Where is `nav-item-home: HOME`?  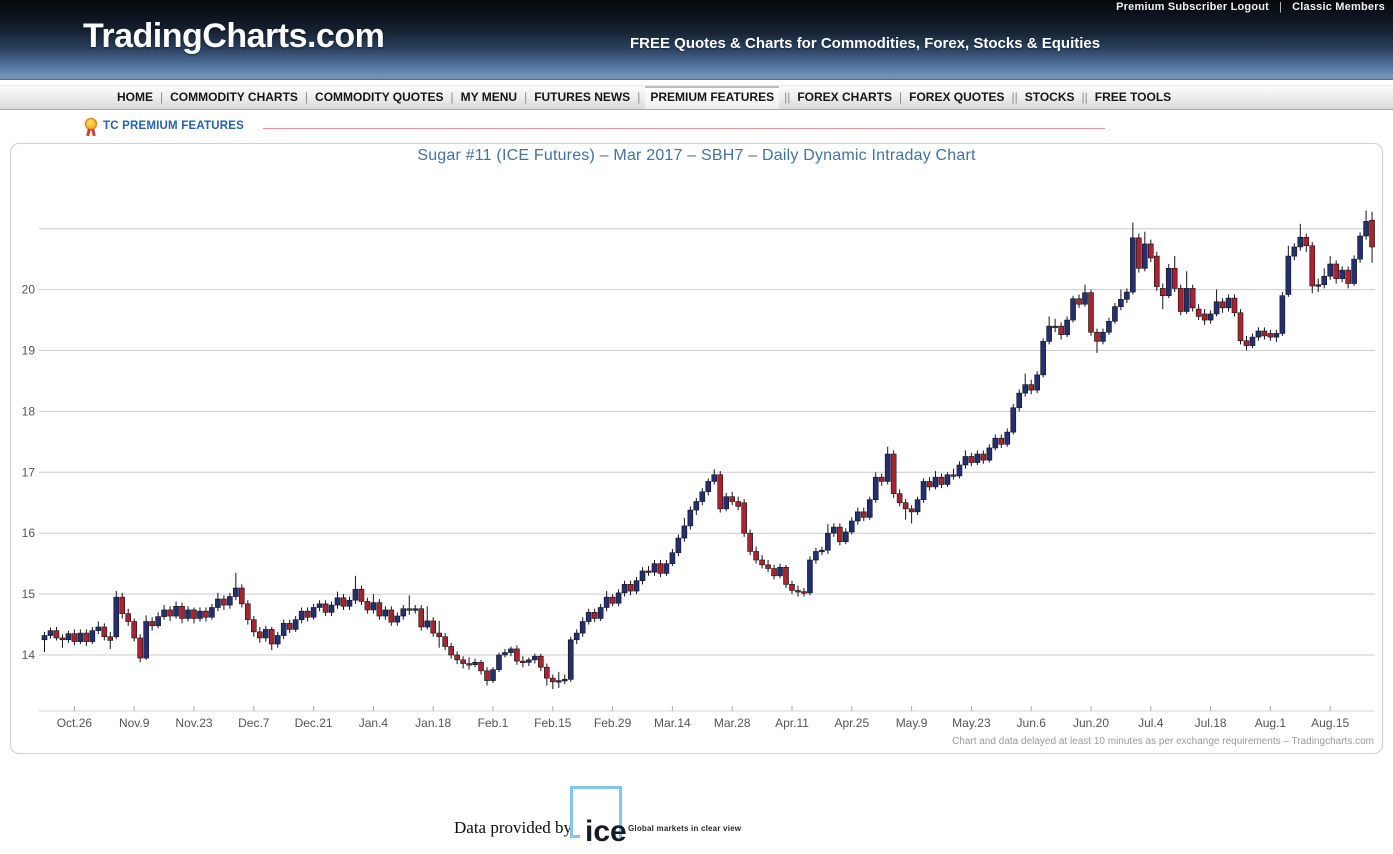 nav-item-home: HOME is located at coordinates (135, 97).